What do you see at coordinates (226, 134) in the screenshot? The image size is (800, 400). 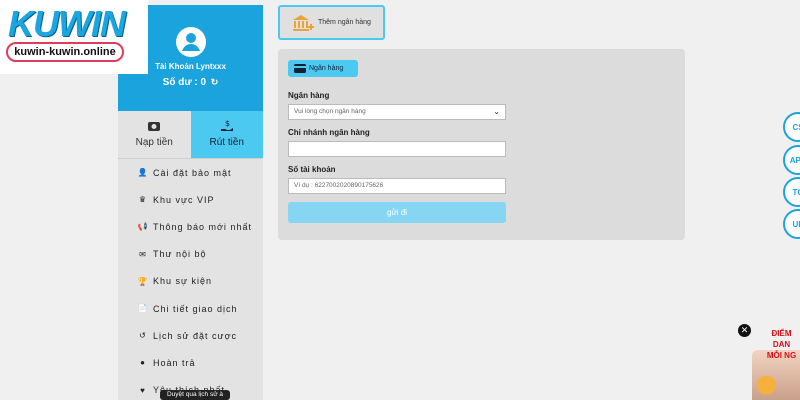 I see `tab-withdraw: $ Rút tiền` at bounding box center [226, 134].